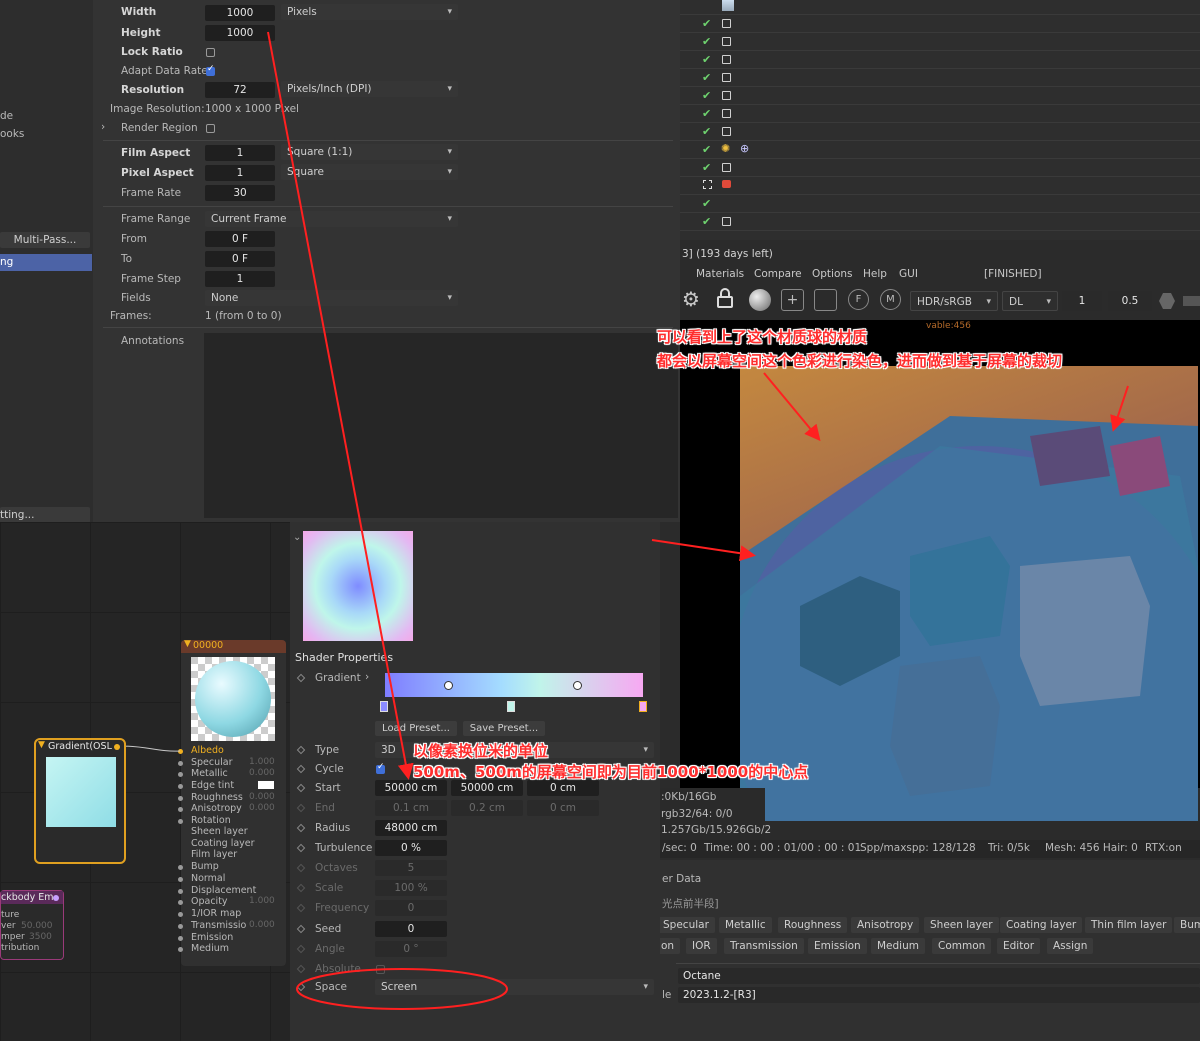 The width and height of the screenshot is (1200, 1041). Describe the element at coordinates (514, 685) in the screenshot. I see `gradient-ramp` at that location.